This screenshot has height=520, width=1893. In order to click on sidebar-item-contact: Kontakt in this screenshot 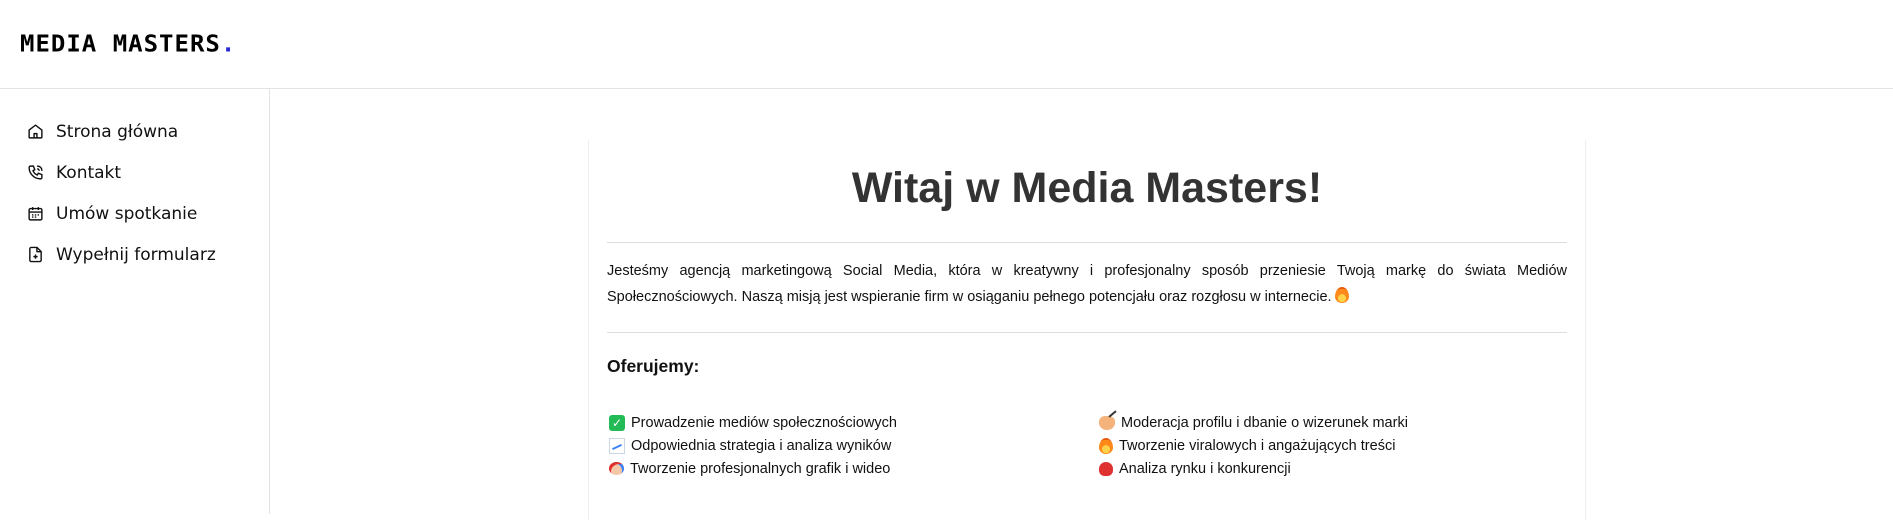, I will do `click(134, 172)`.